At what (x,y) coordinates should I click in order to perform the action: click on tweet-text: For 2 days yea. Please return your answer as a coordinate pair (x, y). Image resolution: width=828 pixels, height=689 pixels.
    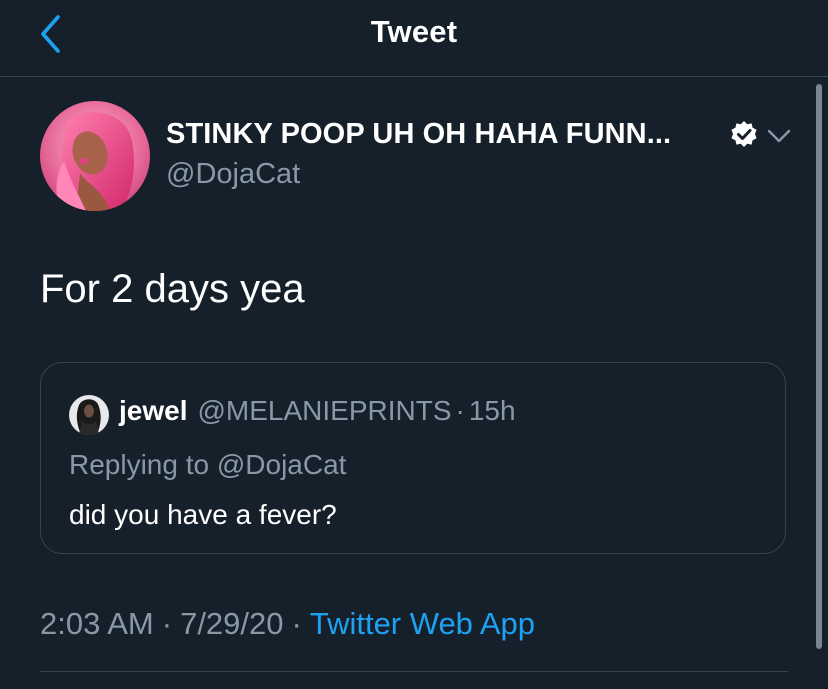
    Looking at the image, I should click on (172, 289).